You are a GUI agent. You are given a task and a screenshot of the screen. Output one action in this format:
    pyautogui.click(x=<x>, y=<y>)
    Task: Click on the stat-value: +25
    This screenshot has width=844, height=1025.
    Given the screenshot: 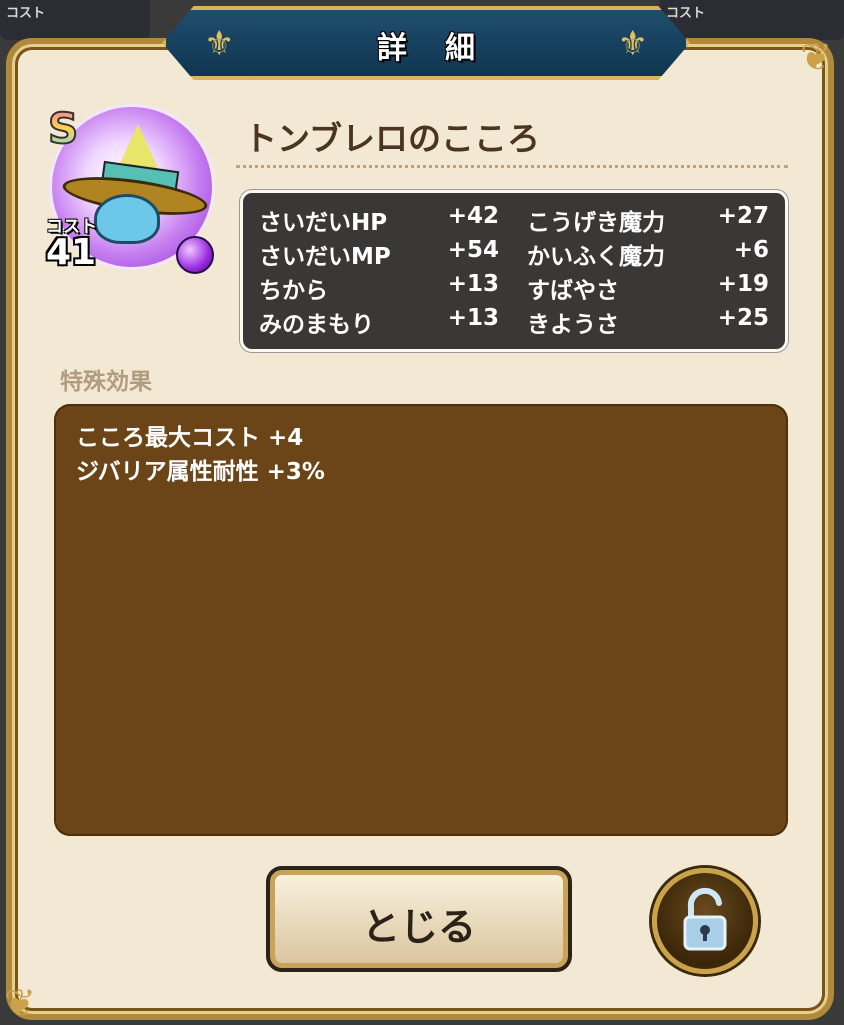 What is the action you would take?
    pyautogui.click(x=743, y=318)
    